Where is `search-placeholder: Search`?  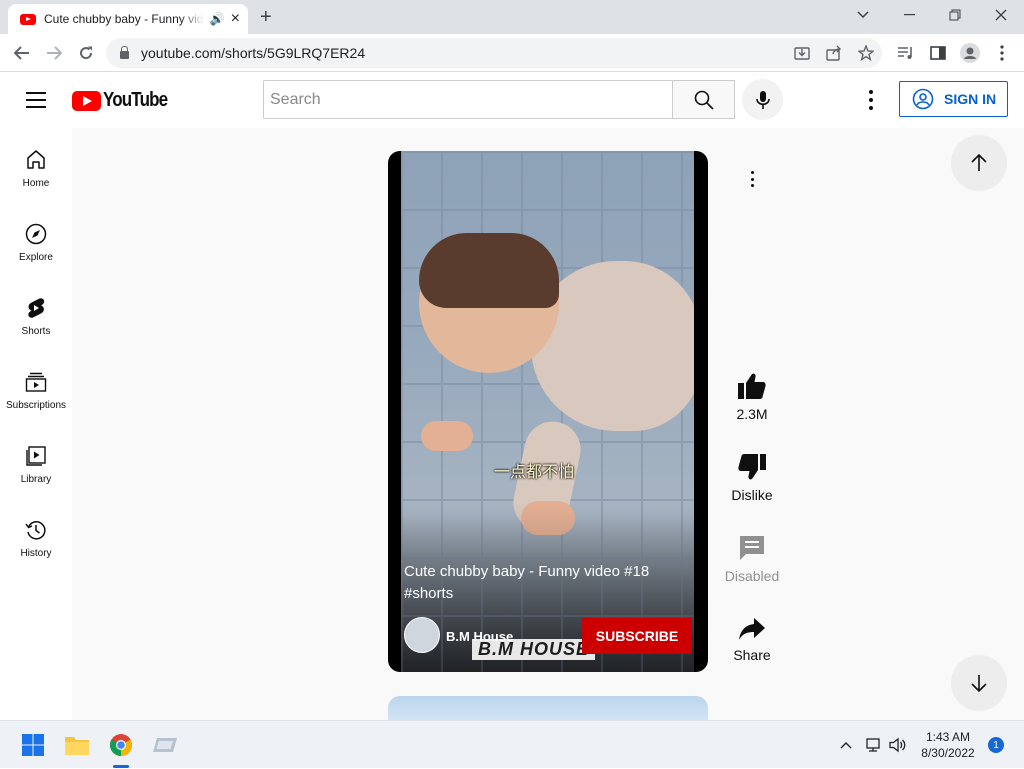 search-placeholder: Search is located at coordinates (295, 99).